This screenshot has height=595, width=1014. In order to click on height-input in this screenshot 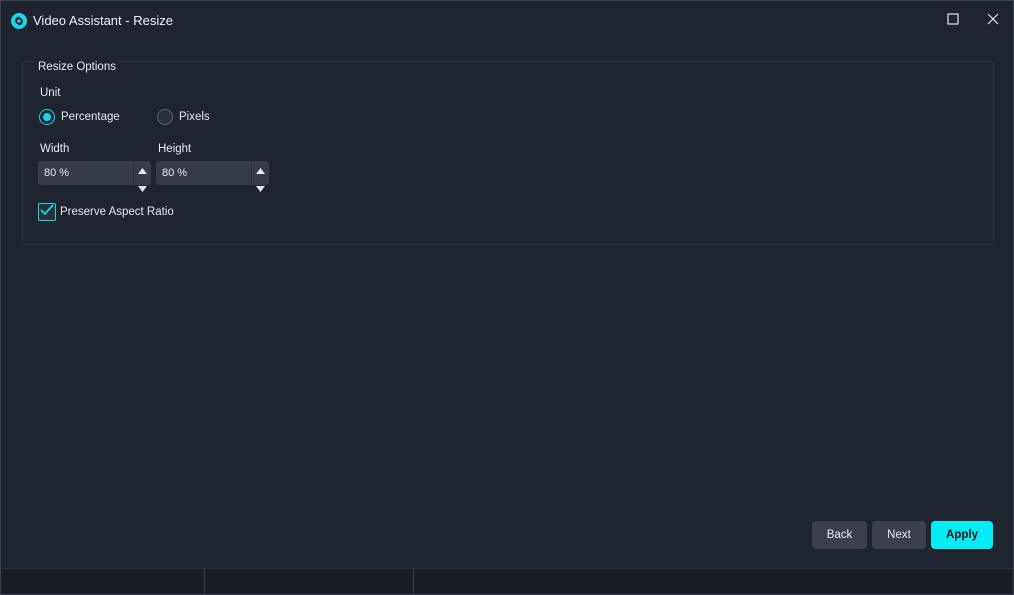, I will do `click(203, 173)`.